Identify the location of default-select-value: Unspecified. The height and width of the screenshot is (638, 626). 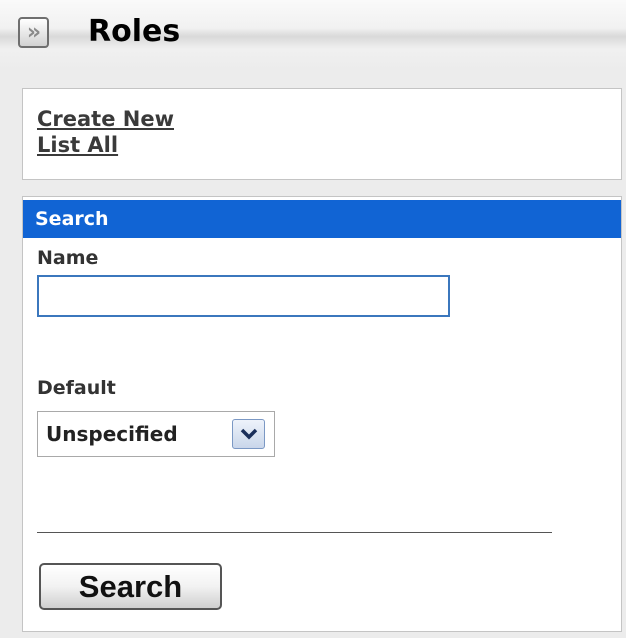
(112, 434).